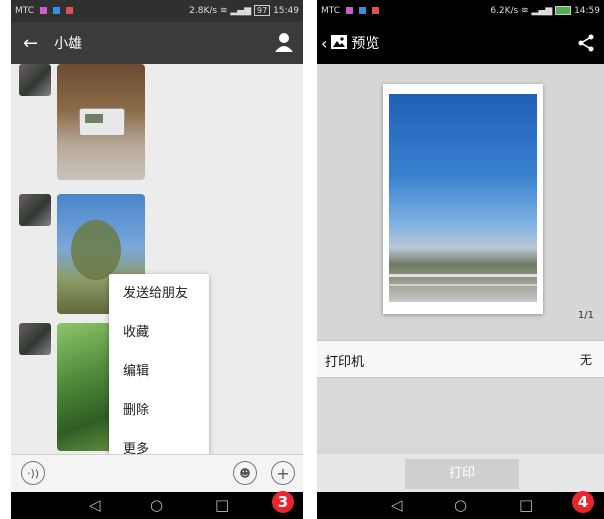 Image resolution: width=604 pixels, height=519 pixels. What do you see at coordinates (159, 332) in the screenshot?
I see `menu-item-favorite: 收藏` at bounding box center [159, 332].